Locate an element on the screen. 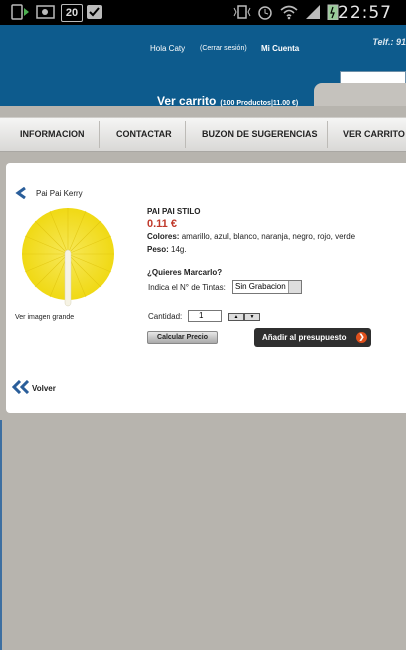 The image size is (406, 650). arrow-right-icon: ❯ is located at coordinates (361, 337).